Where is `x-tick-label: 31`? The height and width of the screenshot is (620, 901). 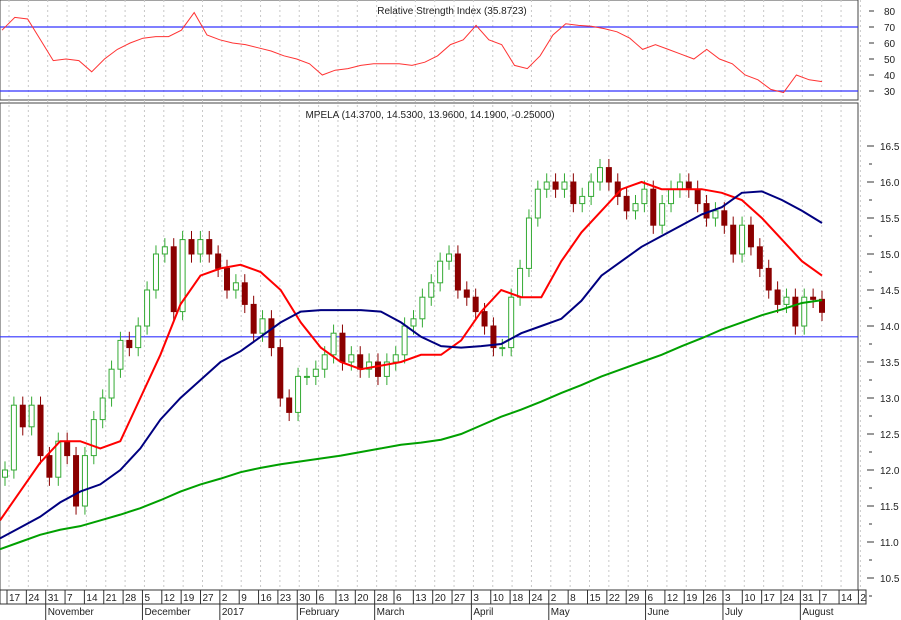 x-tick-label: 31 is located at coordinates (54, 598).